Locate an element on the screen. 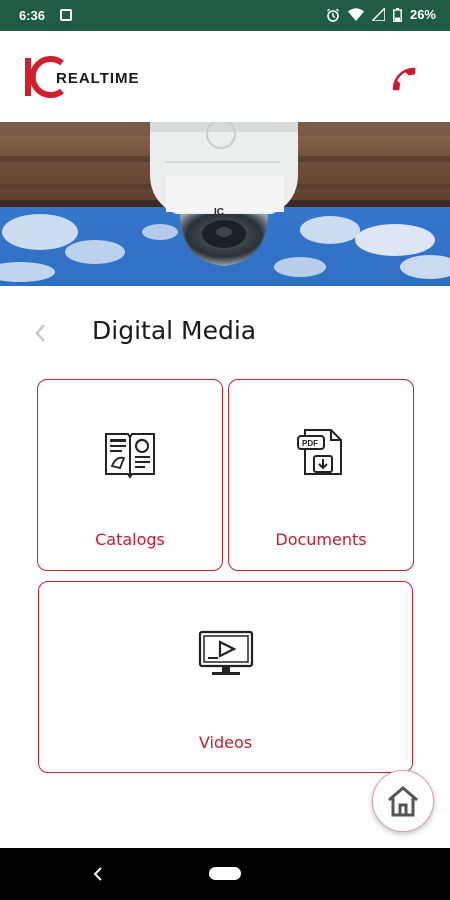 The image size is (450, 900). status-icons: 26% is located at coordinates (381, 14).